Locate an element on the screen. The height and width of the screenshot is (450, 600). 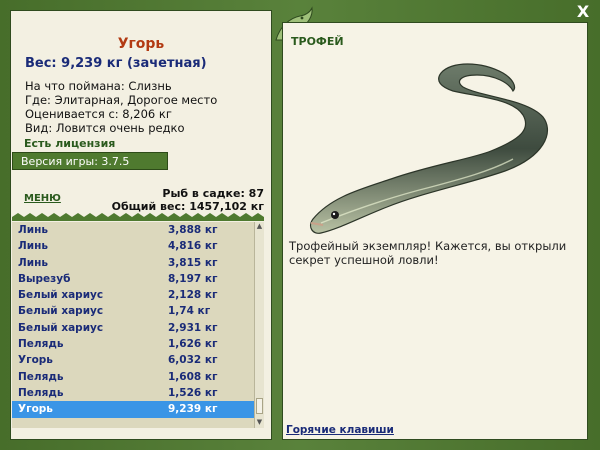
fish-weight-value: 1,526 кг is located at coordinates (193, 392).